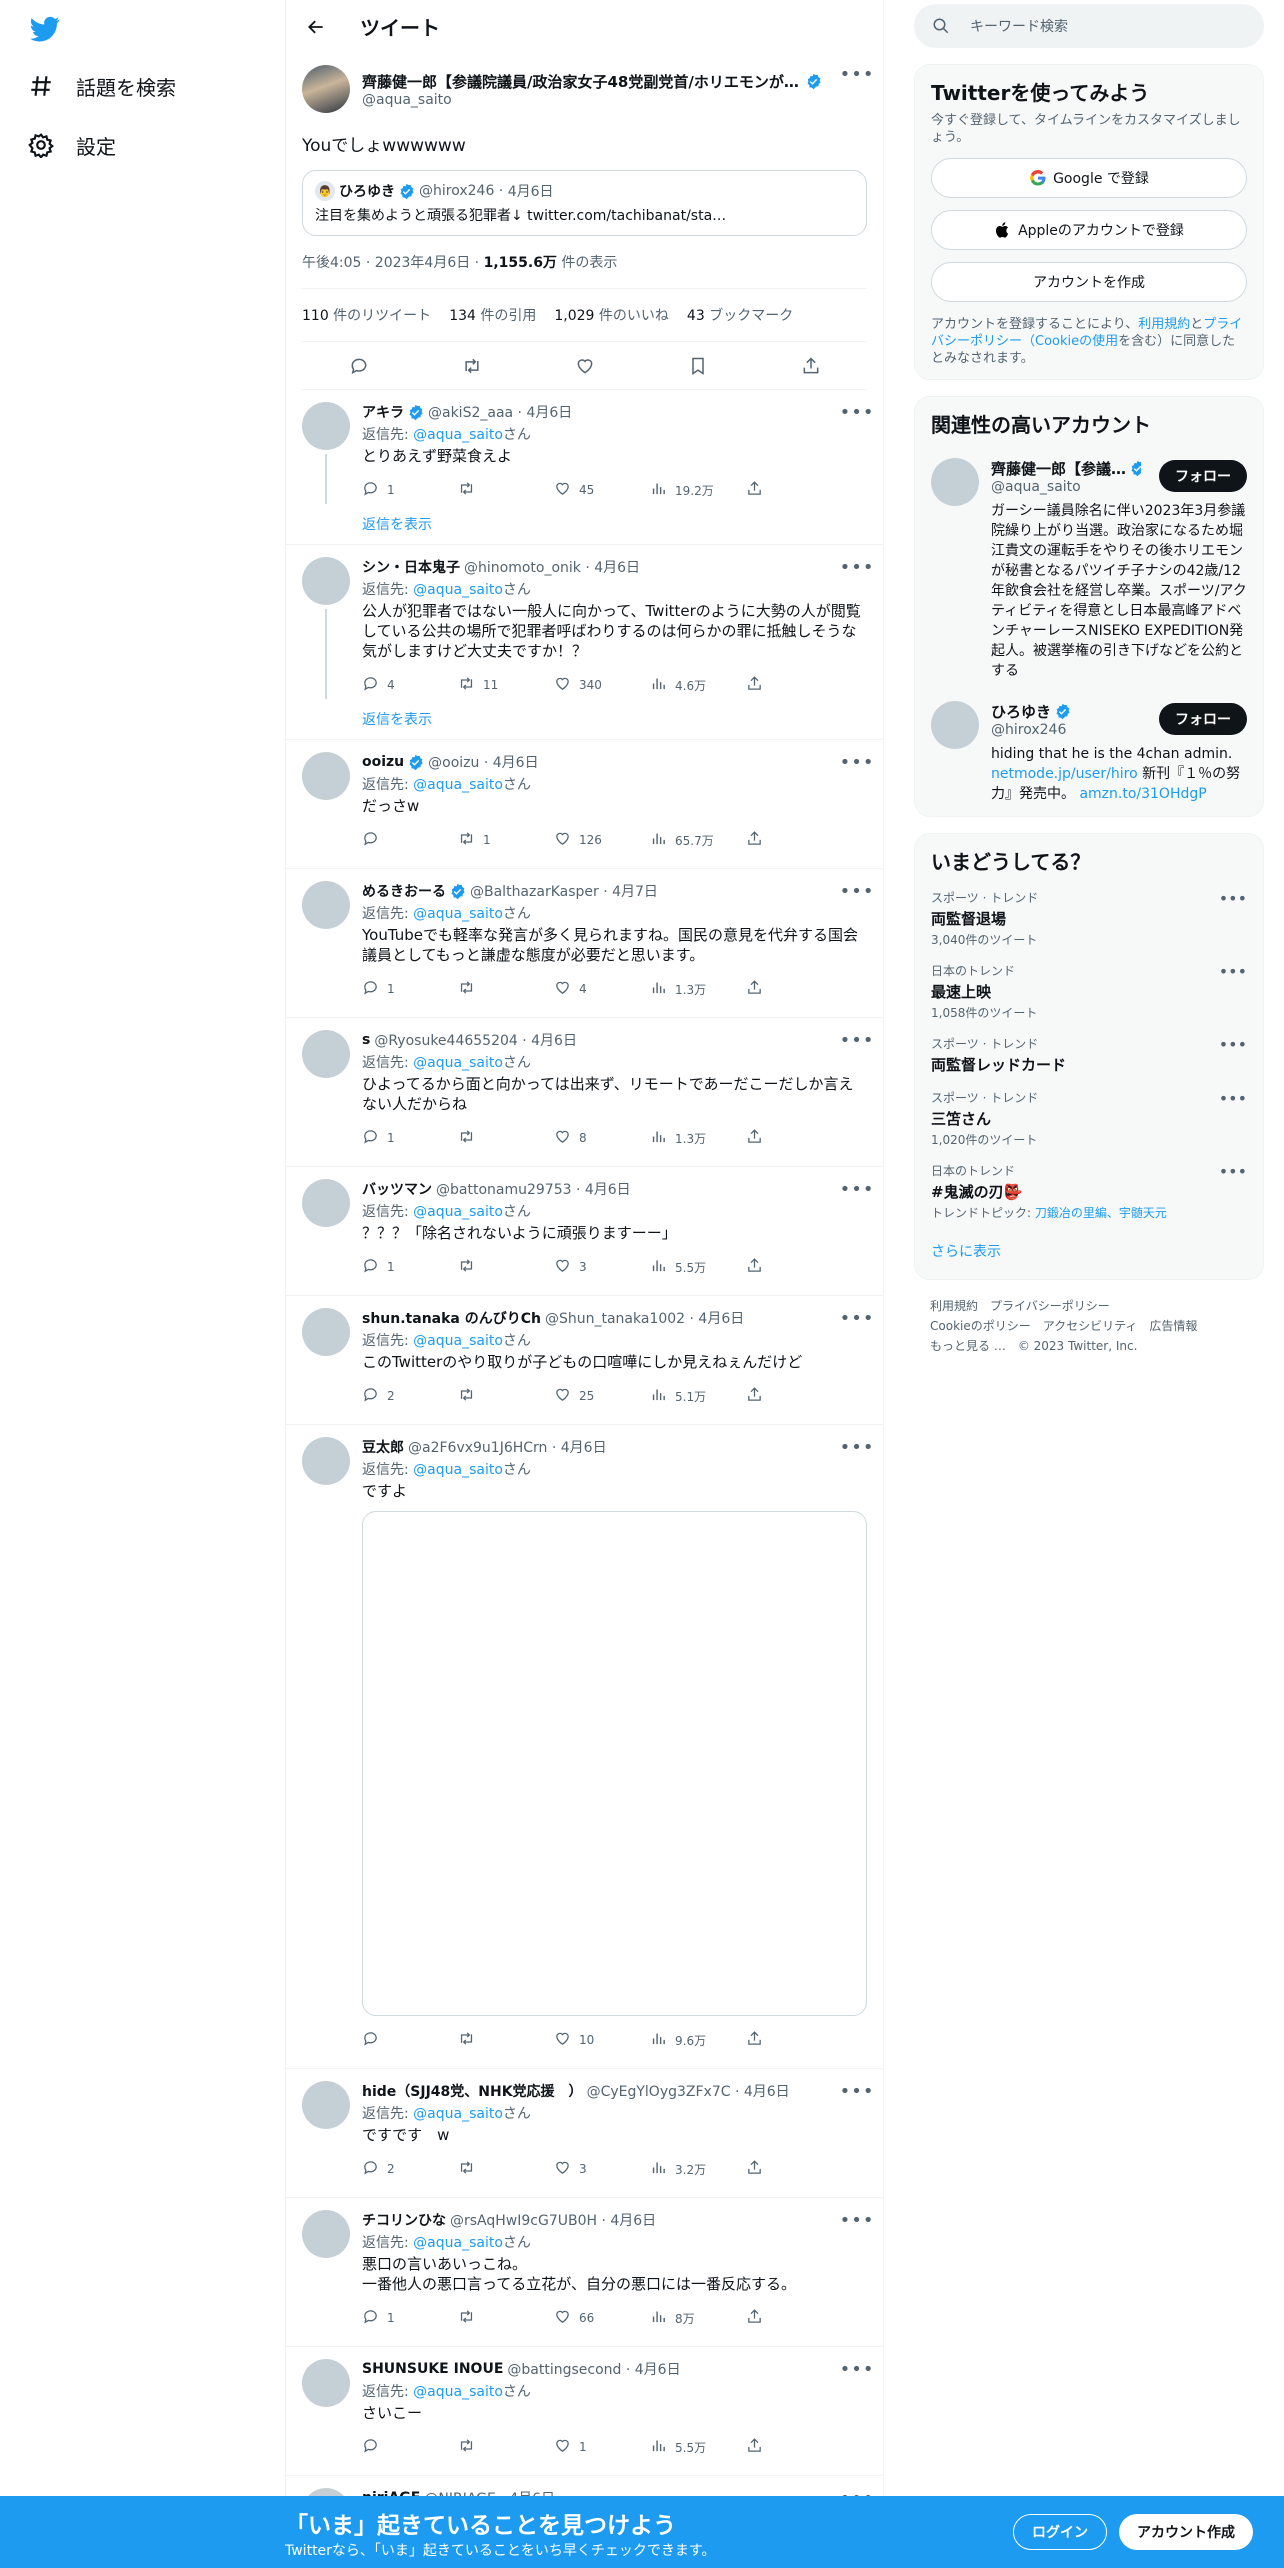 The height and width of the screenshot is (2568, 1284). I want to click on show-more-link: さらに表示, so click(1089, 1251).